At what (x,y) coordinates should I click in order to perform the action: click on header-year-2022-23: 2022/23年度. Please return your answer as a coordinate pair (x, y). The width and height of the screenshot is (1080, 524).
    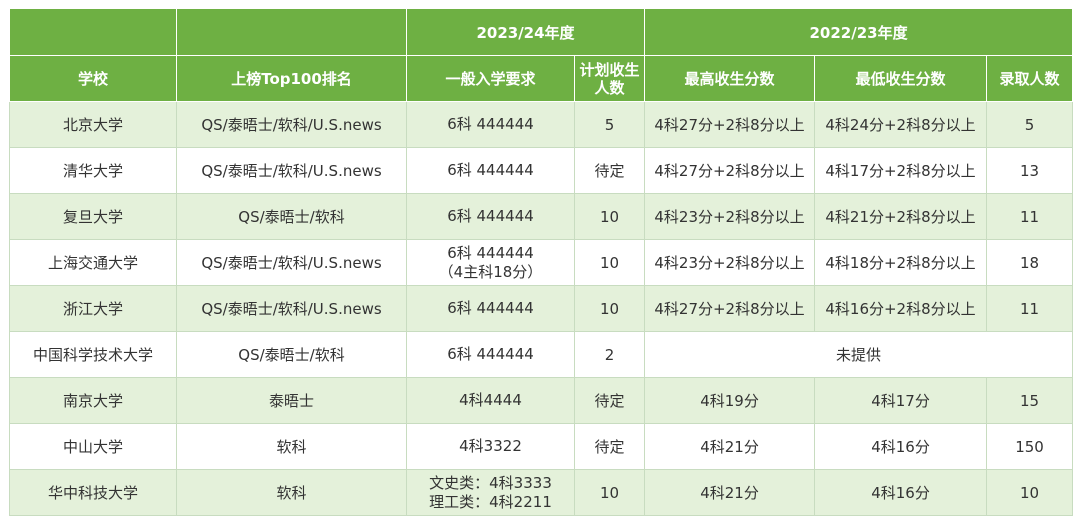
    Looking at the image, I should click on (859, 32).